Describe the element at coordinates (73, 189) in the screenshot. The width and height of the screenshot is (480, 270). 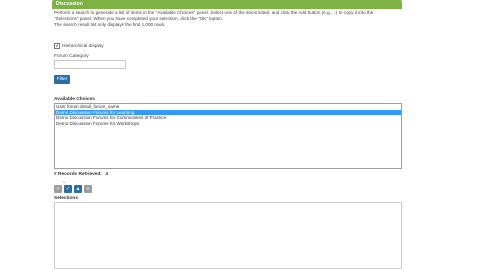
I see `mover-buttons: » ✓ ▲ «` at that location.